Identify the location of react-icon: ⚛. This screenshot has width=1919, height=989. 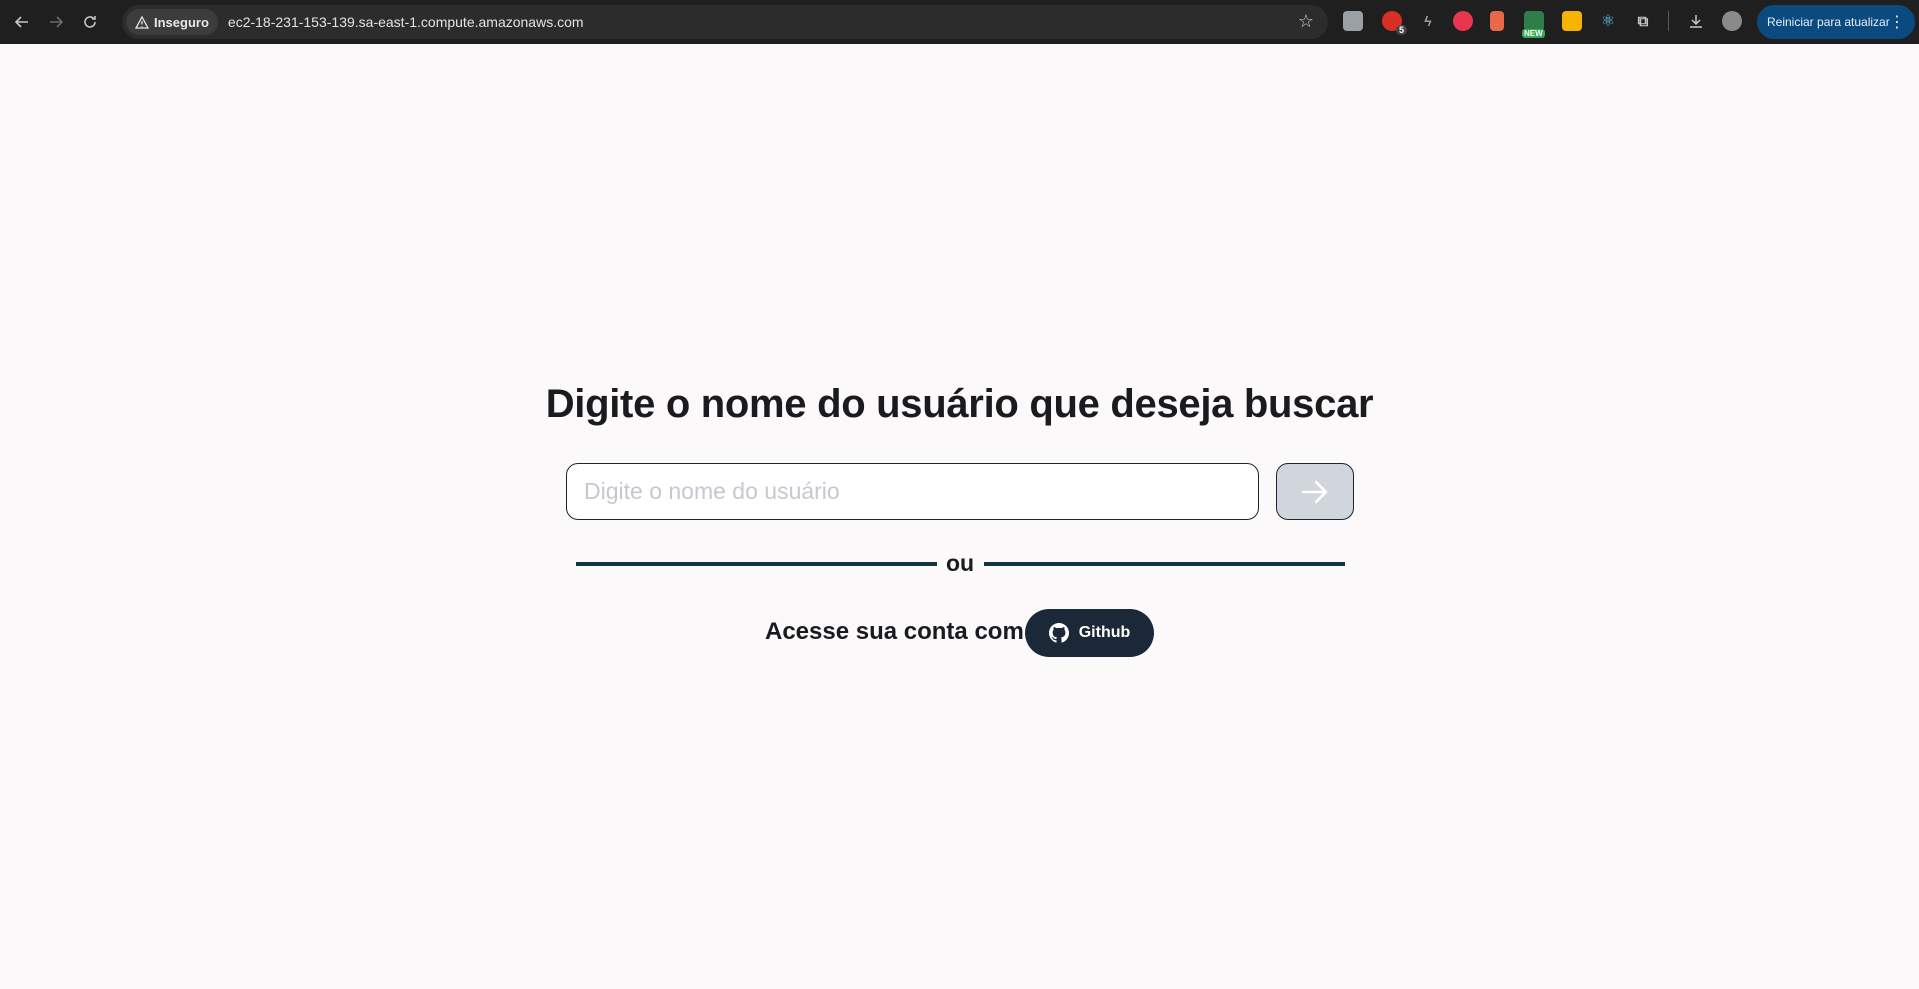
(1608, 21).